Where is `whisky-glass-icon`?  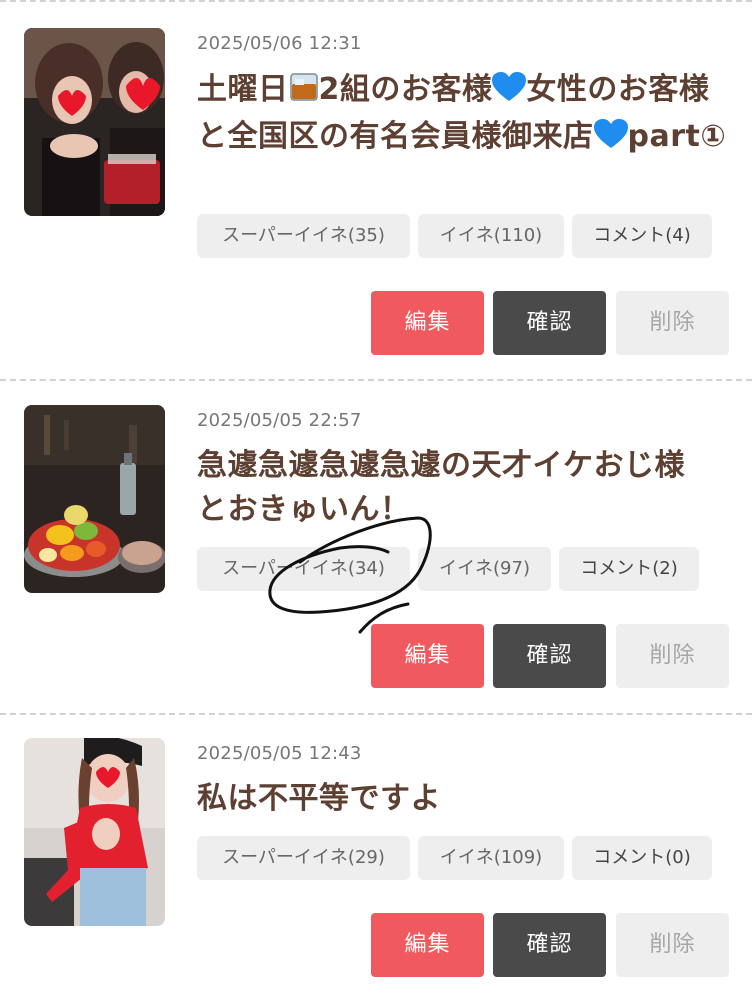 whisky-glass-icon is located at coordinates (304, 92).